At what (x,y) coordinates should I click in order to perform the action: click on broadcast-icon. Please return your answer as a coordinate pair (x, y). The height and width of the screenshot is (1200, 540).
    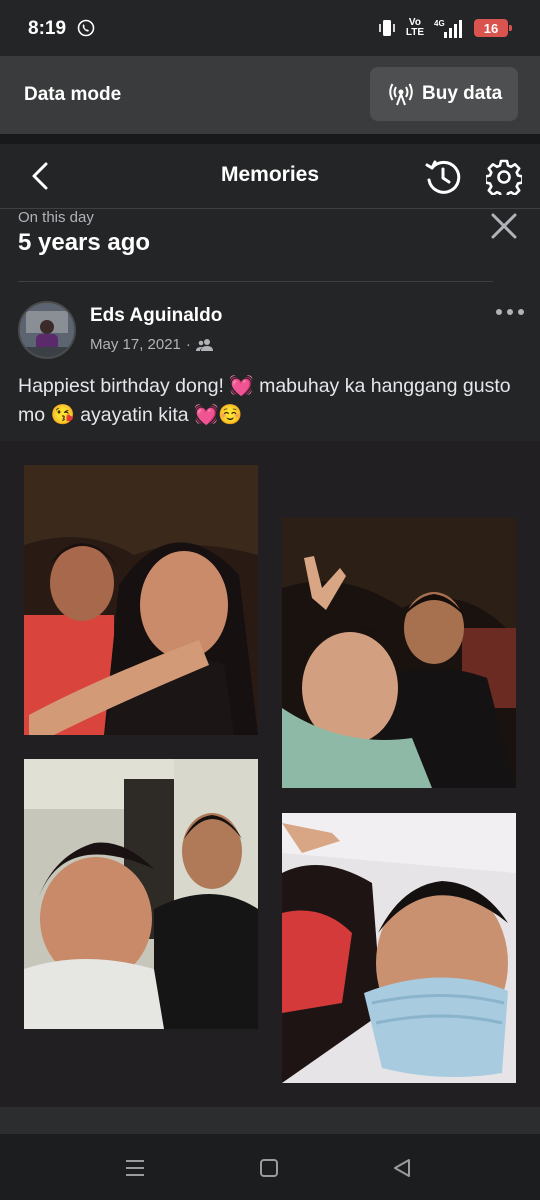
    Looking at the image, I should click on (401, 94).